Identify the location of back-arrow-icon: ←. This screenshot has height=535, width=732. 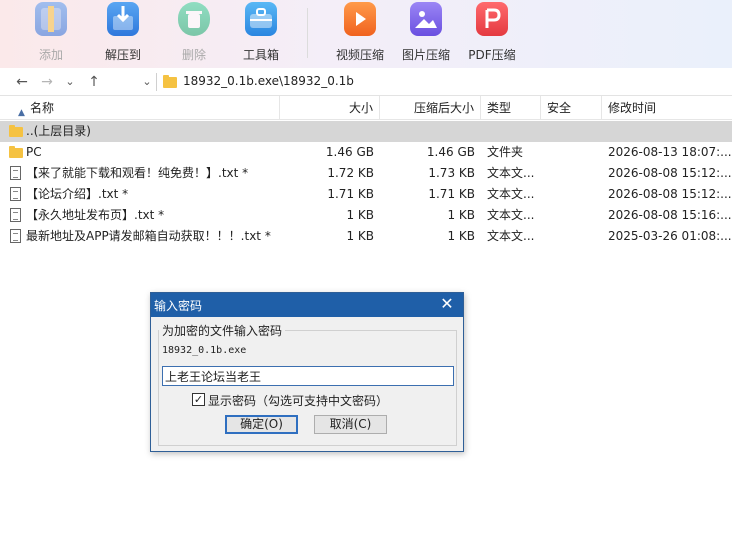
(22, 82).